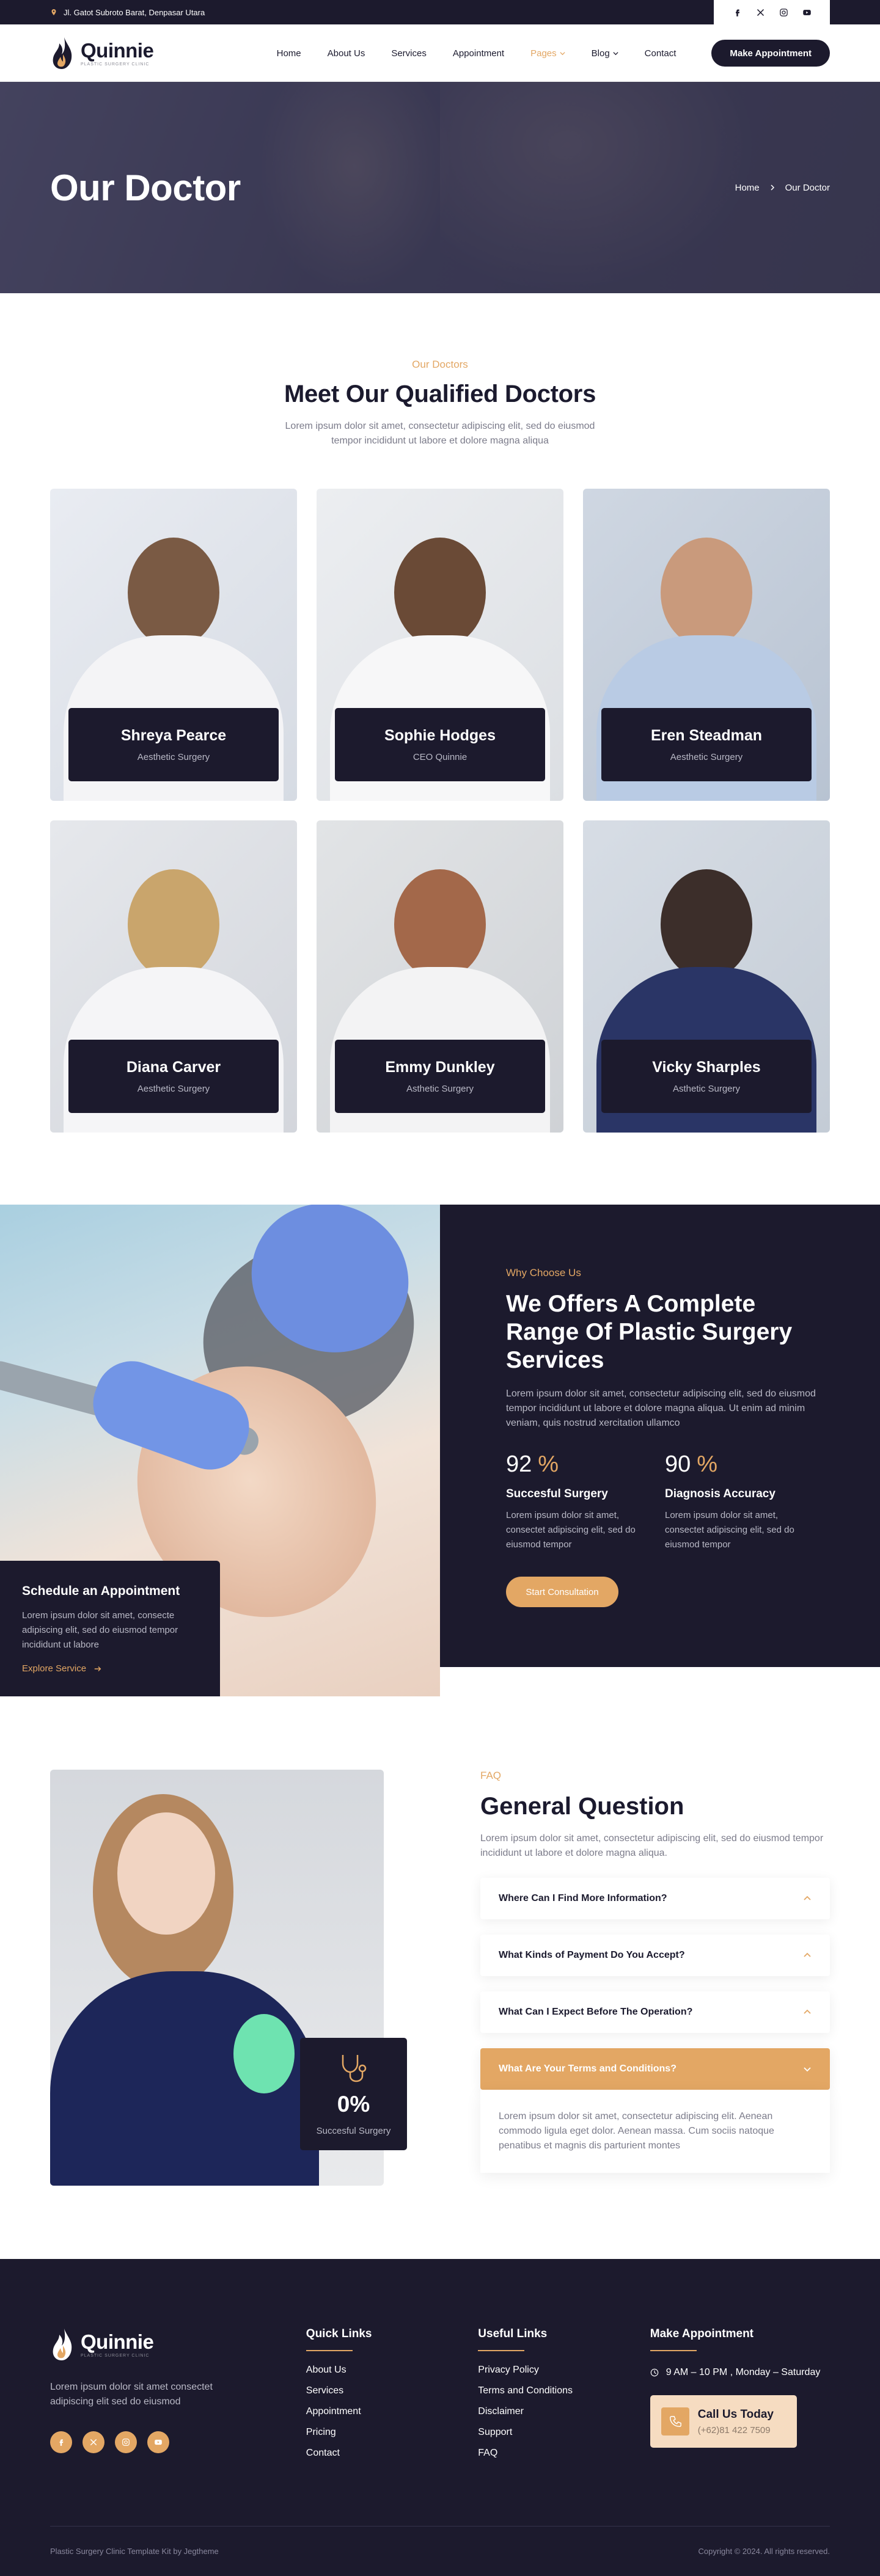 Image resolution: width=880 pixels, height=2576 pixels. What do you see at coordinates (178, 2344) in the screenshot?
I see `footer-logo: Quinnie Plastic Surgery Clinic` at bounding box center [178, 2344].